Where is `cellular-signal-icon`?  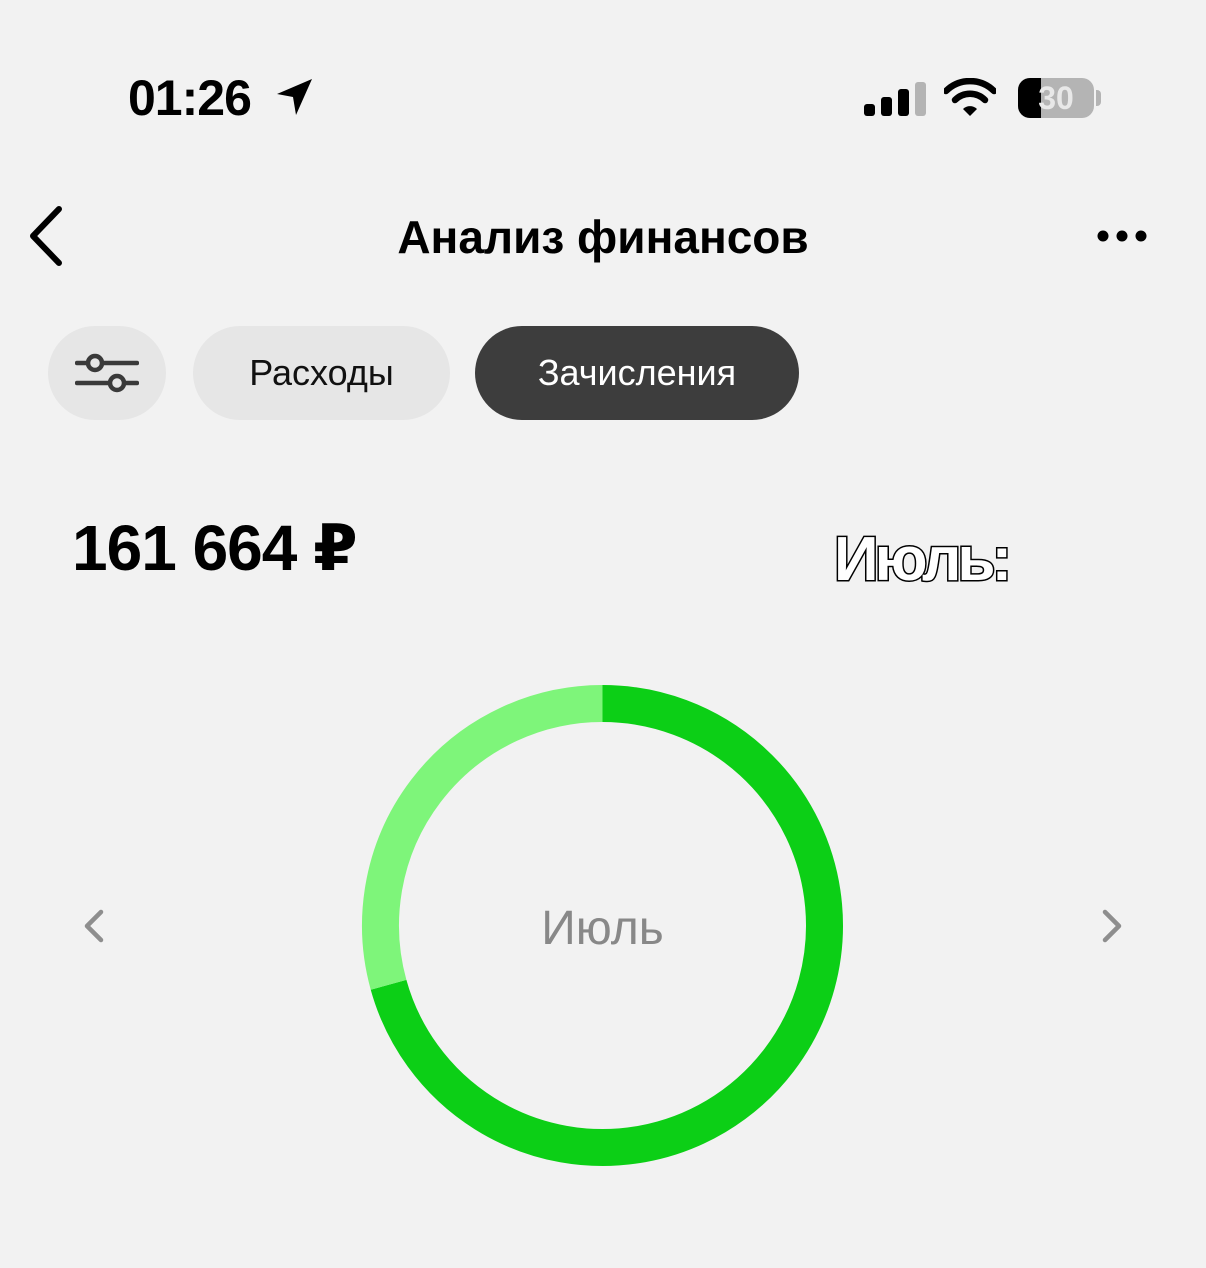
cellular-signal-icon is located at coordinates (895, 99).